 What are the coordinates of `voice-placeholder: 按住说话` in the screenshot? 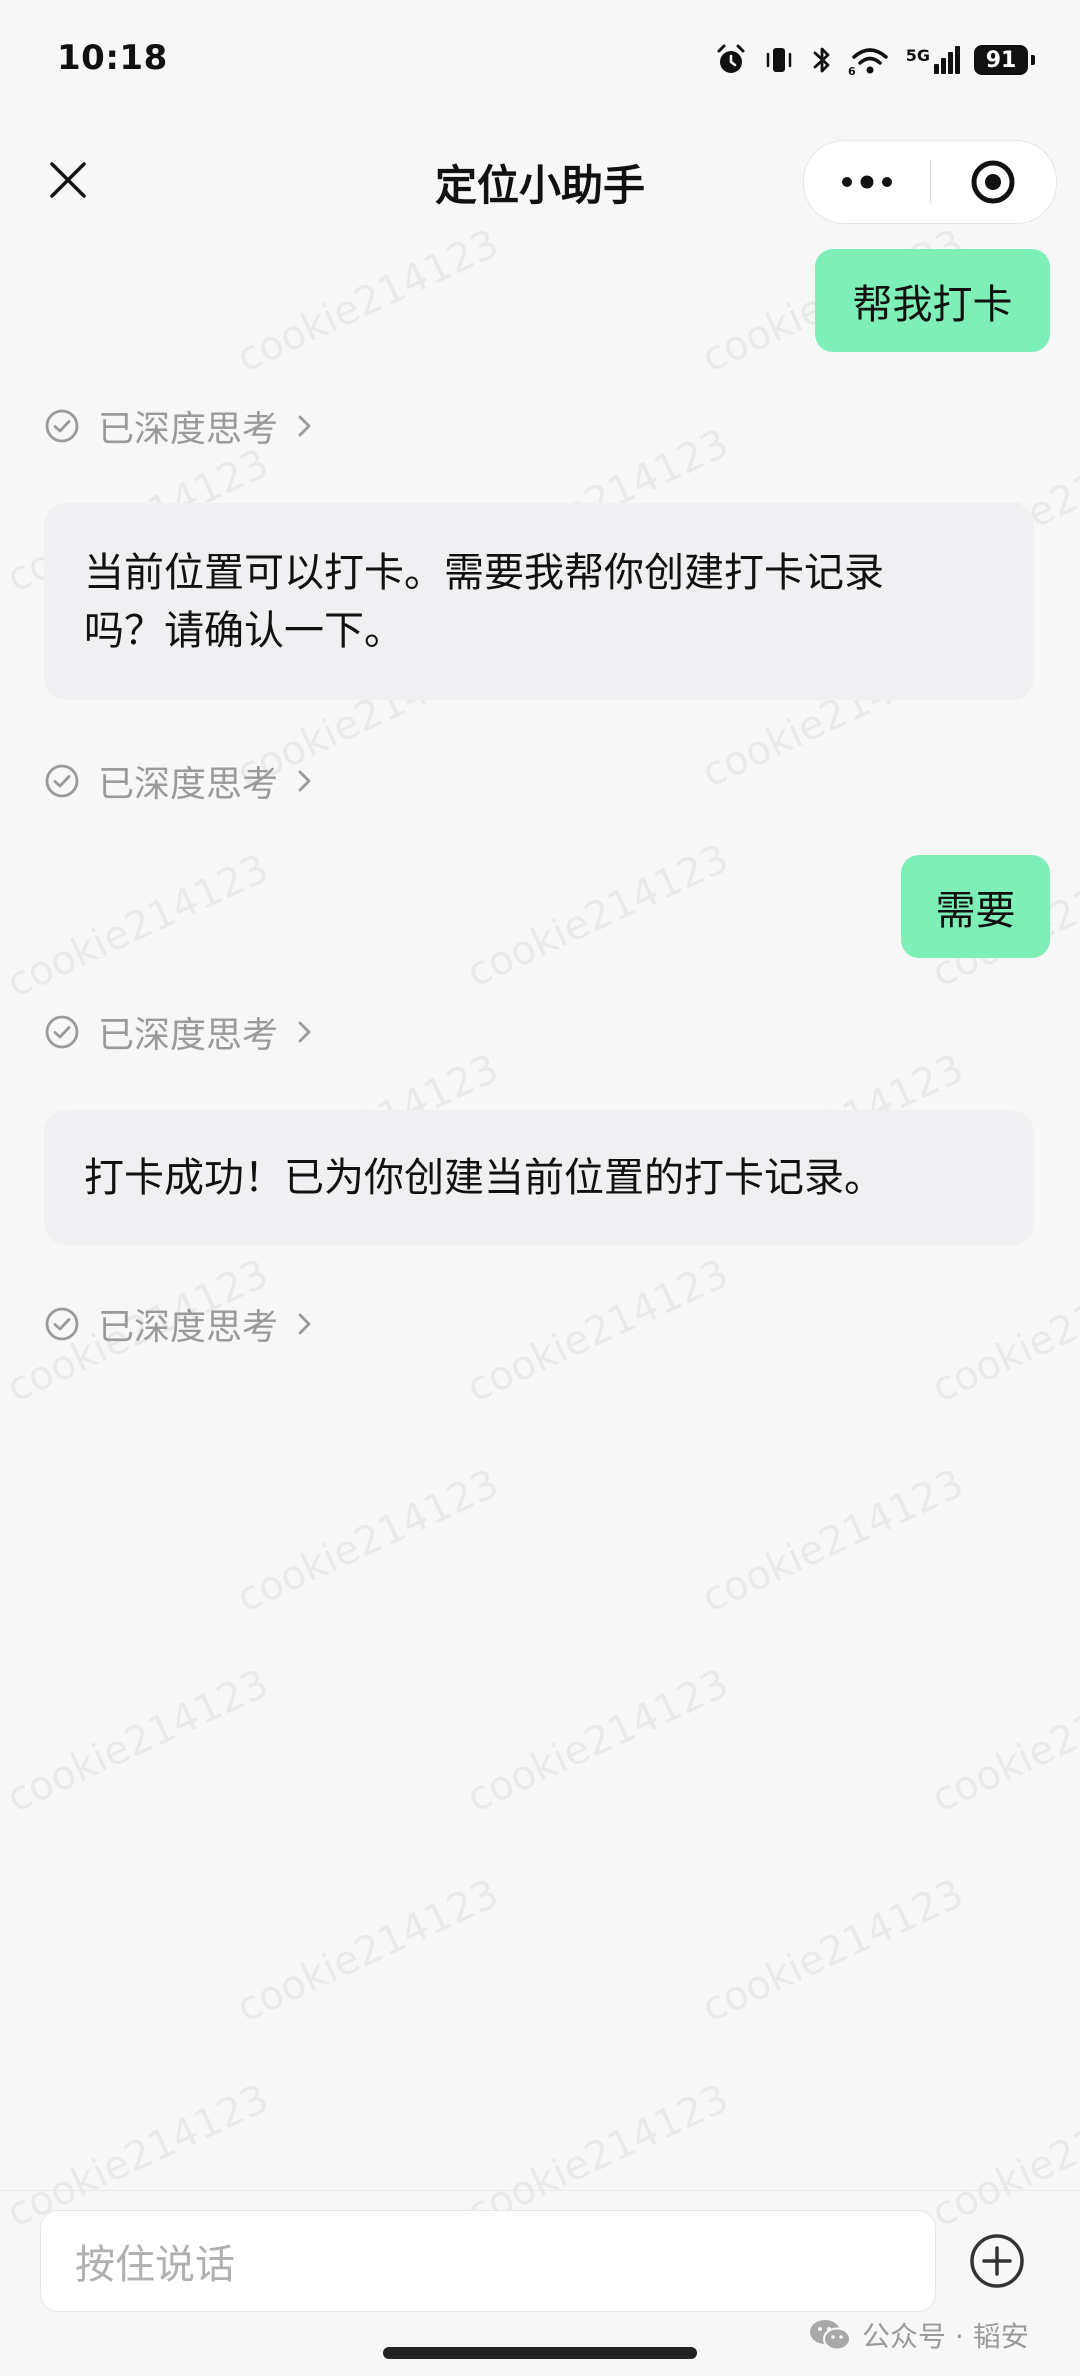 It's located at (155, 2265).